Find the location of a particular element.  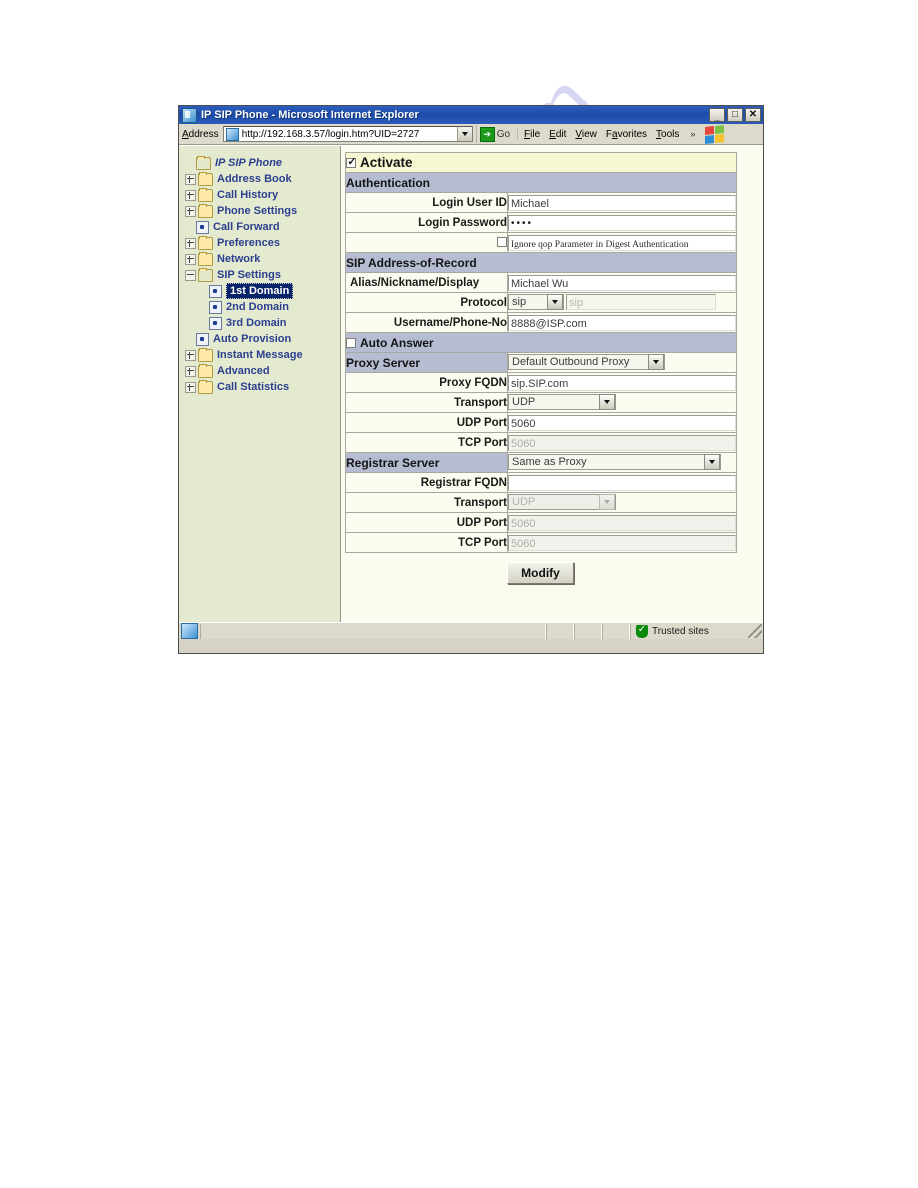

section-authentication: Authentication is located at coordinates (541, 182).